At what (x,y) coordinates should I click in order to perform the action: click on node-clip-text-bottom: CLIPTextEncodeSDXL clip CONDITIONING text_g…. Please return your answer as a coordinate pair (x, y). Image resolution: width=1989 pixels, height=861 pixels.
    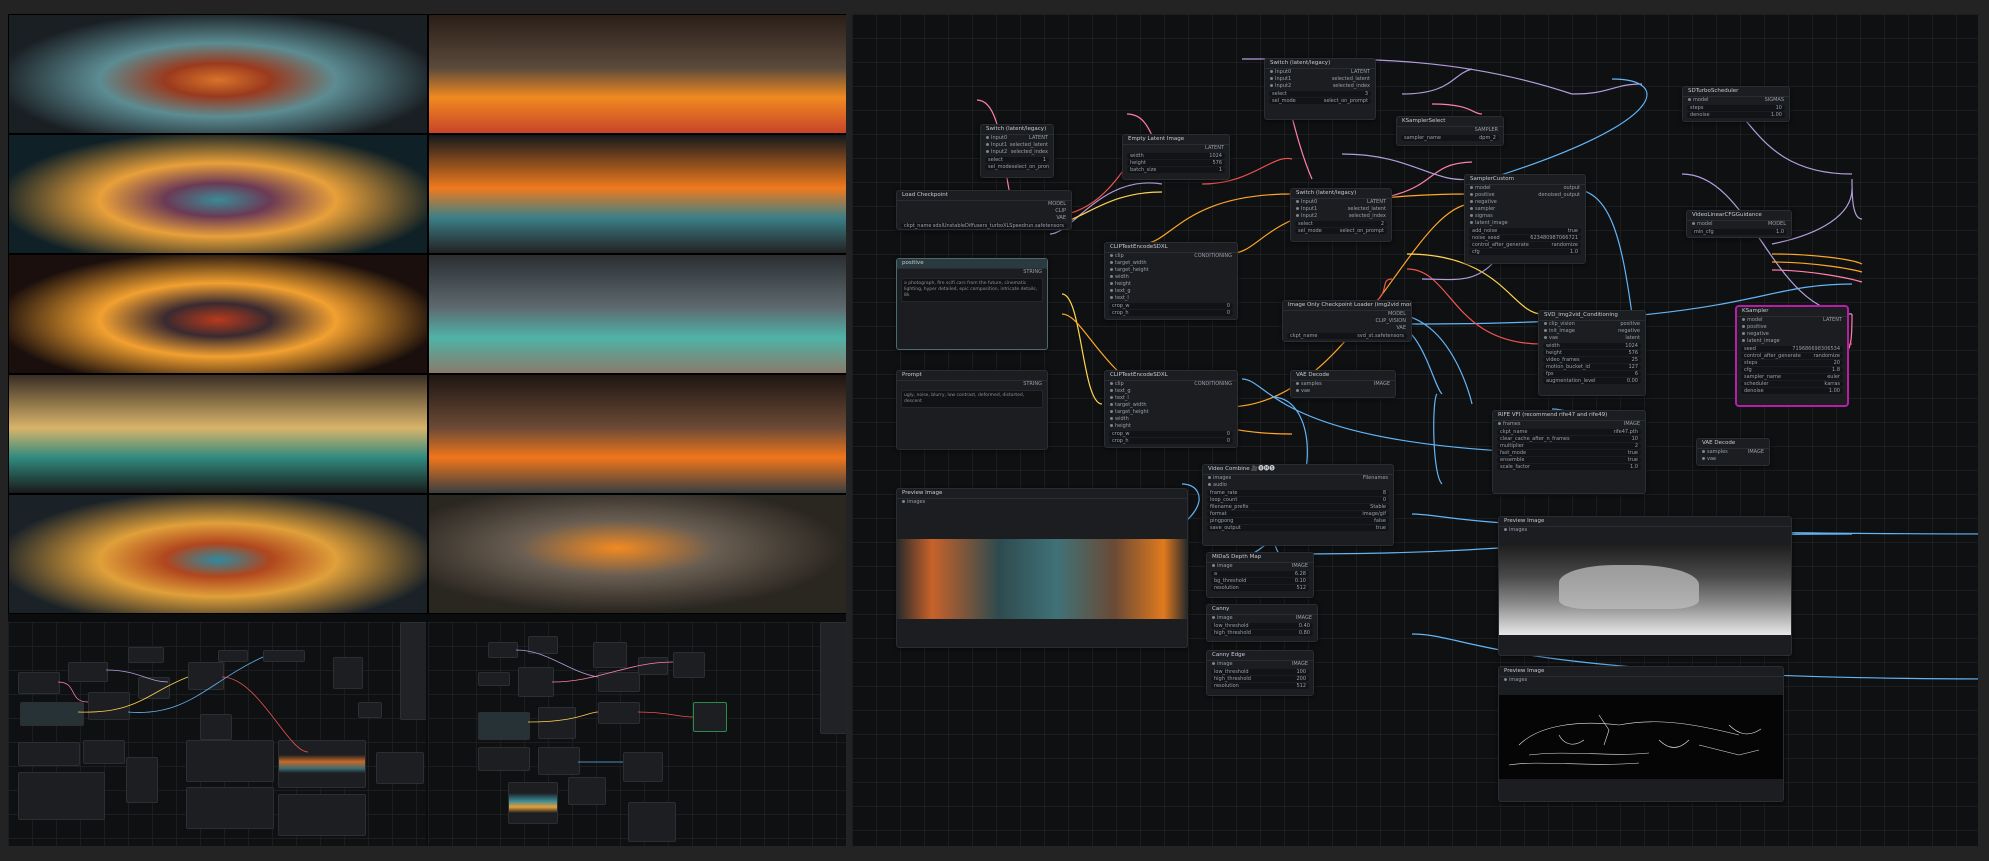
    Looking at the image, I should click on (1171, 409).